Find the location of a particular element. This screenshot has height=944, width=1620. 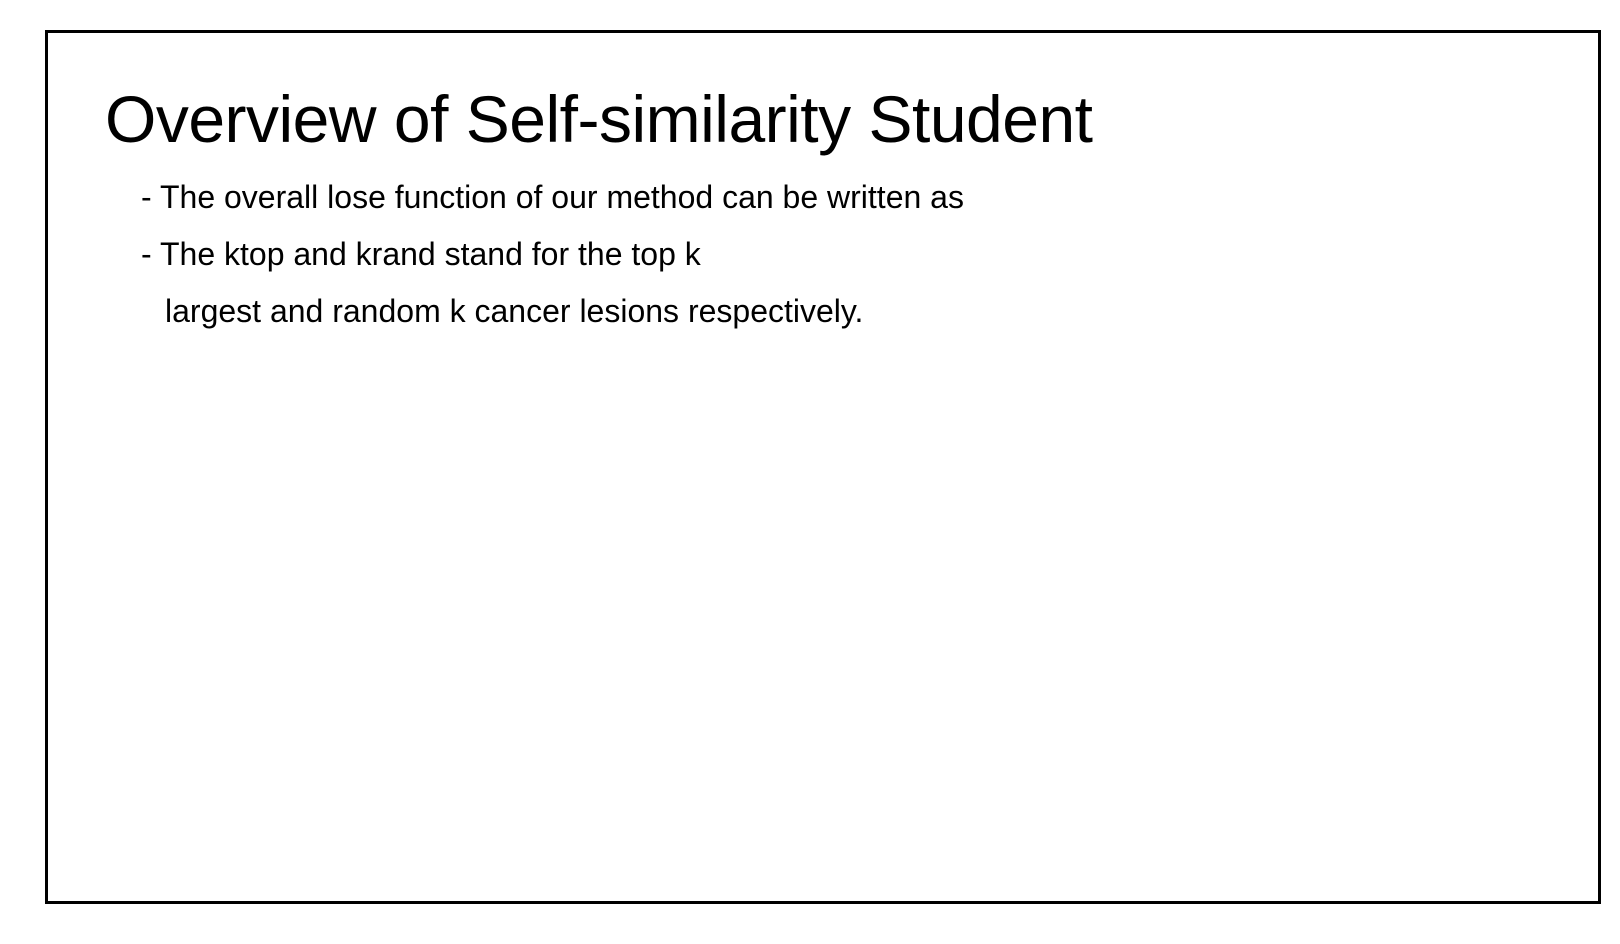

slide-title: Overview of Self-similarity Student is located at coordinates (599, 119).